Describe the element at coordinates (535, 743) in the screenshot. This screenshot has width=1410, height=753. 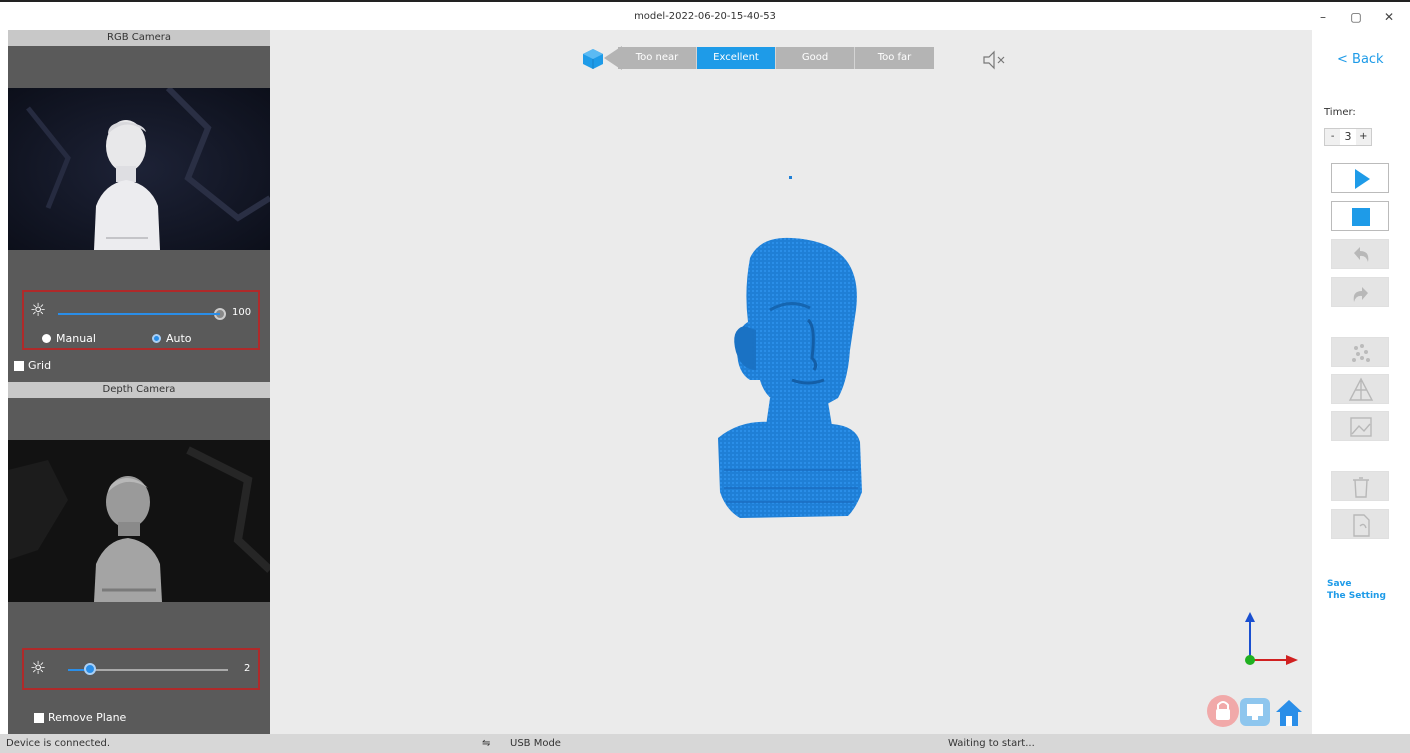
I see `status-mode: USB Mode` at that location.